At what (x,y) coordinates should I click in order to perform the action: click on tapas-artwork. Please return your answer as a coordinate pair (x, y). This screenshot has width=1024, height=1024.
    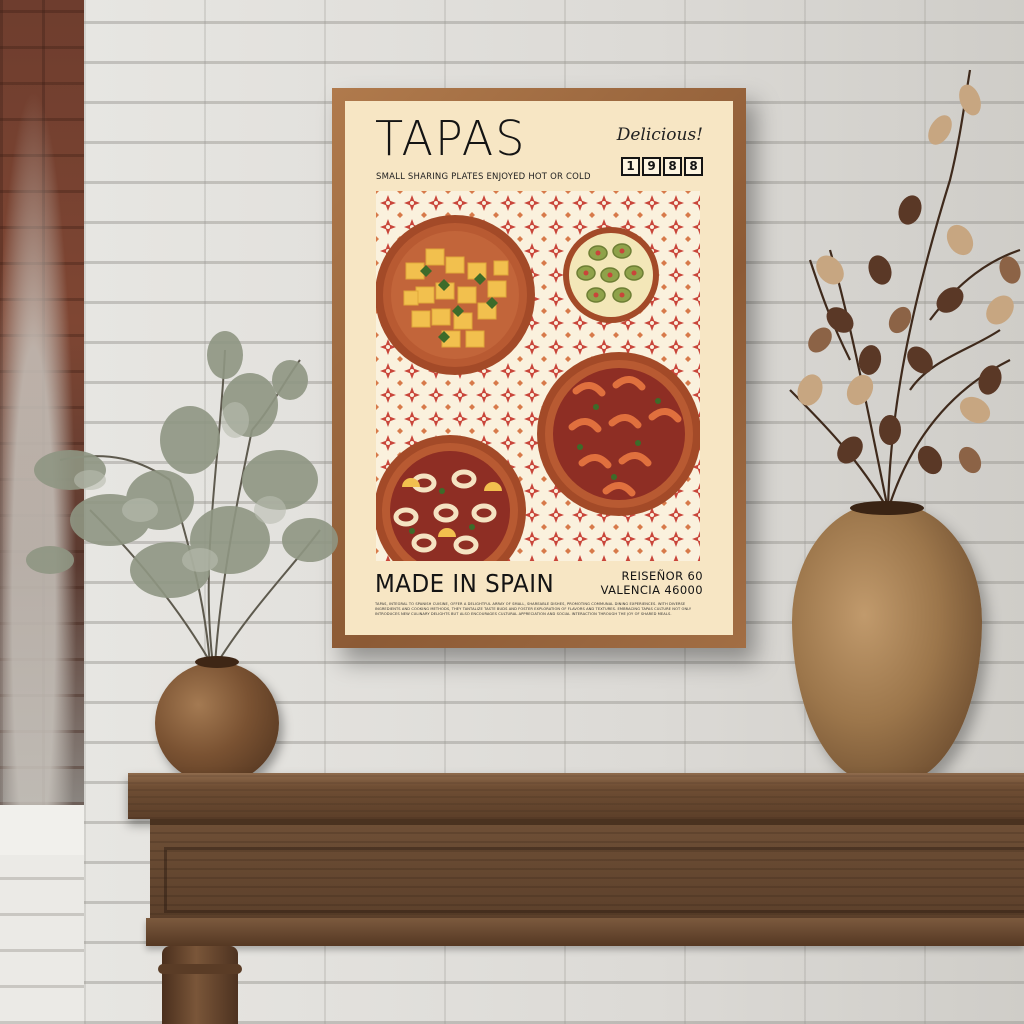
    Looking at the image, I should click on (538, 376).